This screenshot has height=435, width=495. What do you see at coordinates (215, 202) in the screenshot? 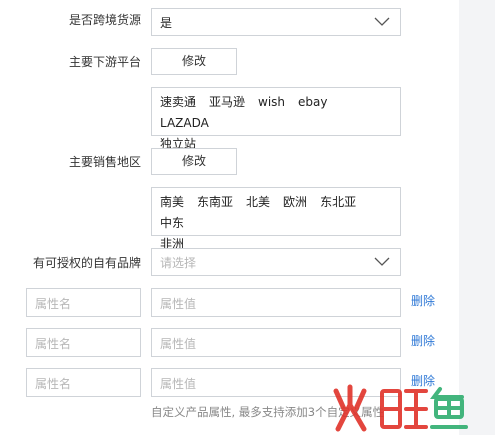
I see `region-tag: 东南亚` at bounding box center [215, 202].